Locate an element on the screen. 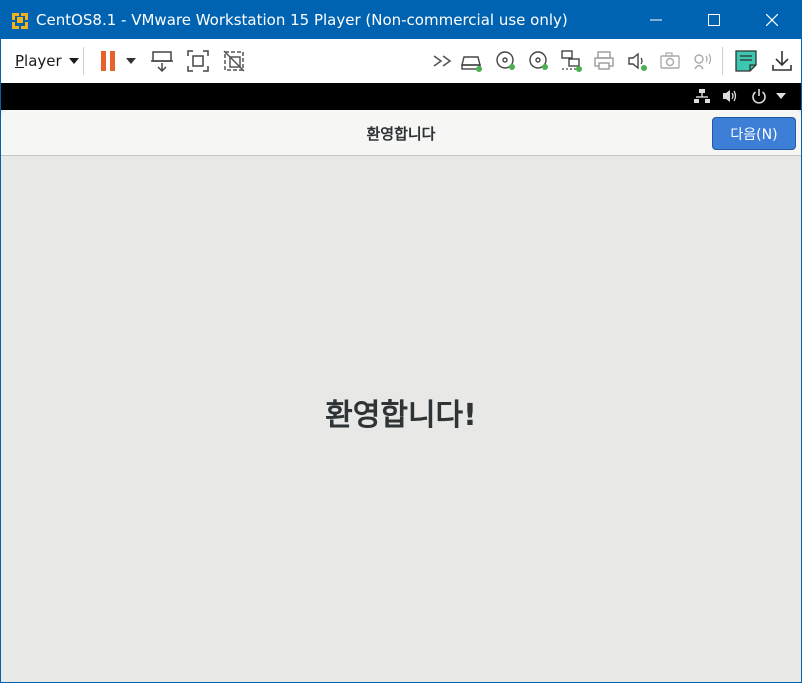 Image resolution: width=802 pixels, height=683 pixels. sound-card-button is located at coordinates (637, 61).